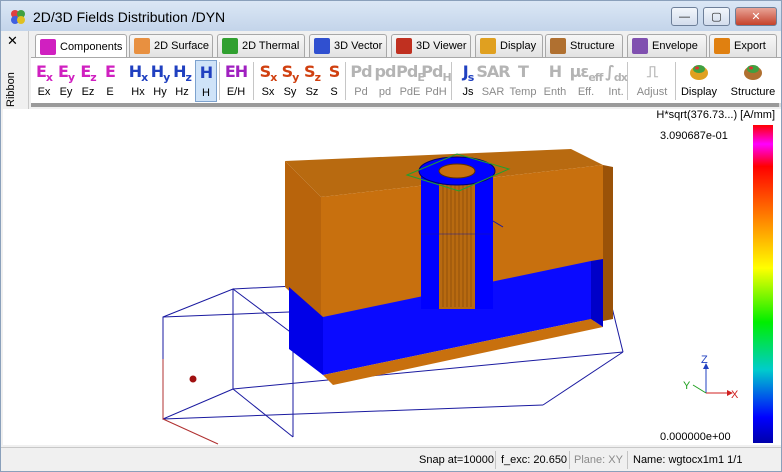  What do you see at coordinates (138, 73) in the screenshot?
I see `field-glyph-icon: Hx` at bounding box center [138, 73].